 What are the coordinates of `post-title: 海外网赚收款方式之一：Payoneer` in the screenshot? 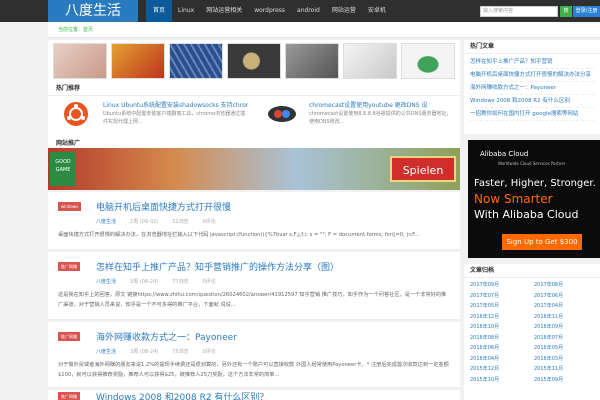 It's located at (166, 336).